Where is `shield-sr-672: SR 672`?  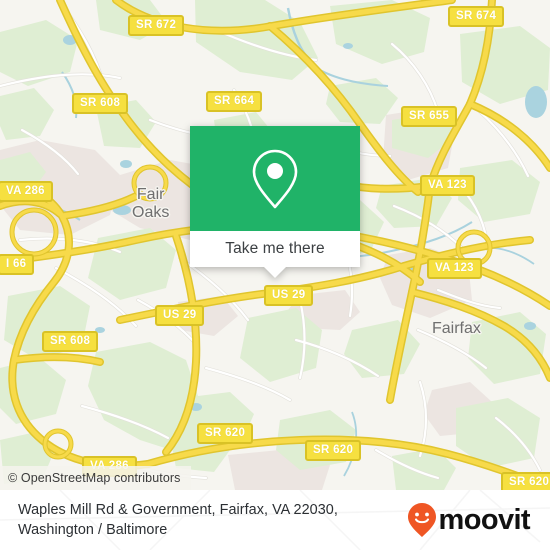 shield-sr-672: SR 672 is located at coordinates (156, 25).